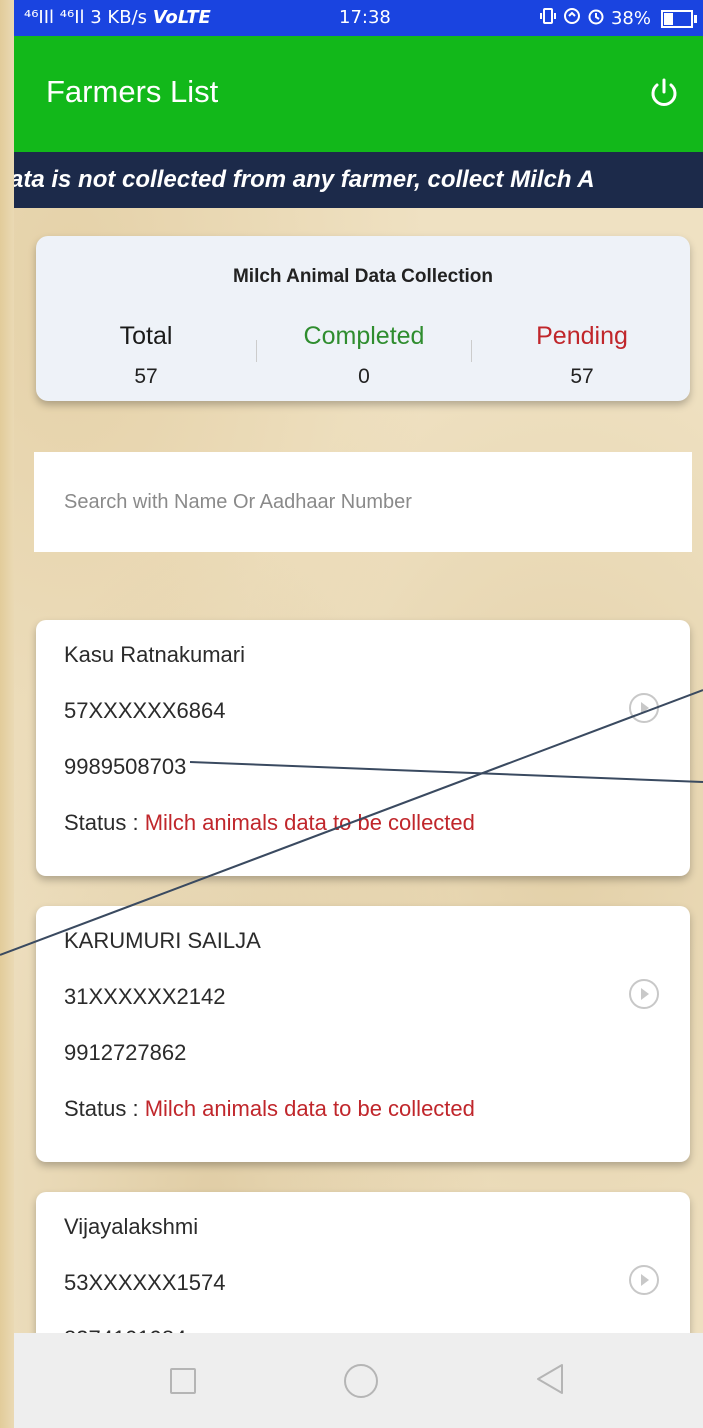  I want to click on network-speed: 3 KB/s, so click(119, 17).